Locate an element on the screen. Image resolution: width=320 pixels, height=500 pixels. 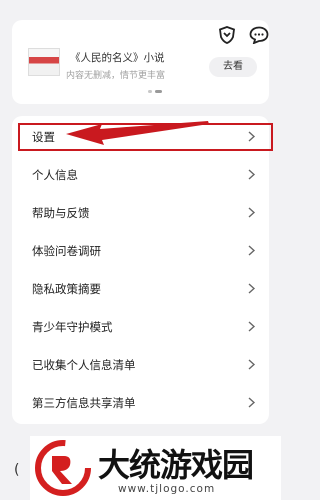
watermark-url: www.tjlogo.com is located at coordinates (167, 489).